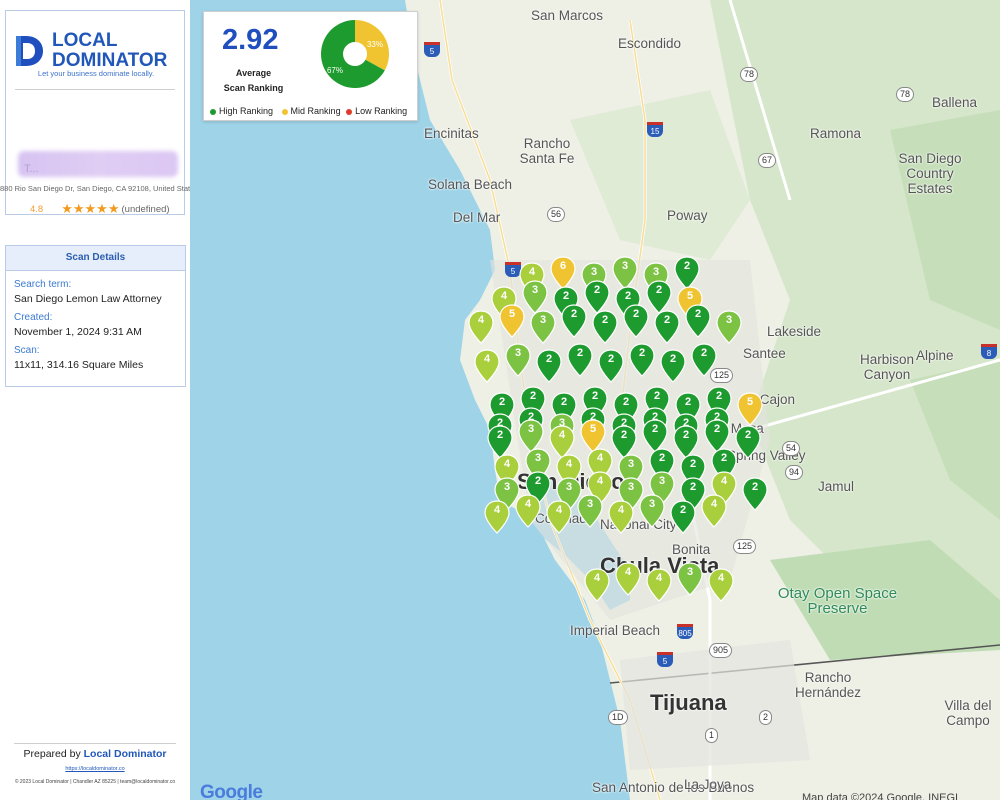 Image resolution: width=1000 pixels, height=800 pixels. I want to click on map-place-label: Poway, so click(687, 215).